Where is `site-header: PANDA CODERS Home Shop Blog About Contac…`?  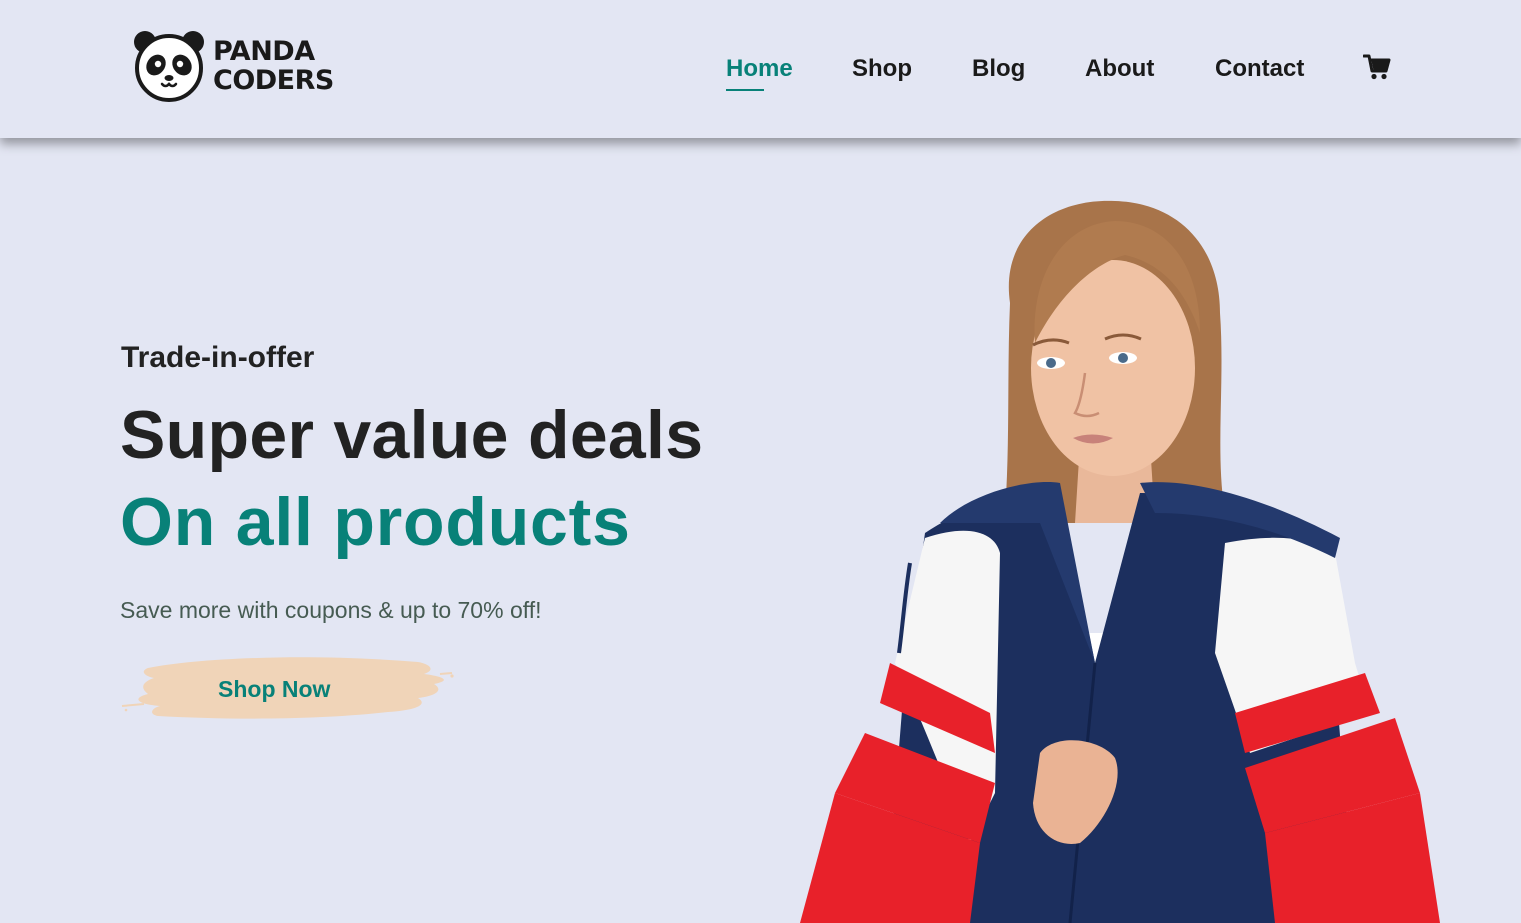 site-header: PANDA CODERS Home Shop Blog About Contac… is located at coordinates (760, 69).